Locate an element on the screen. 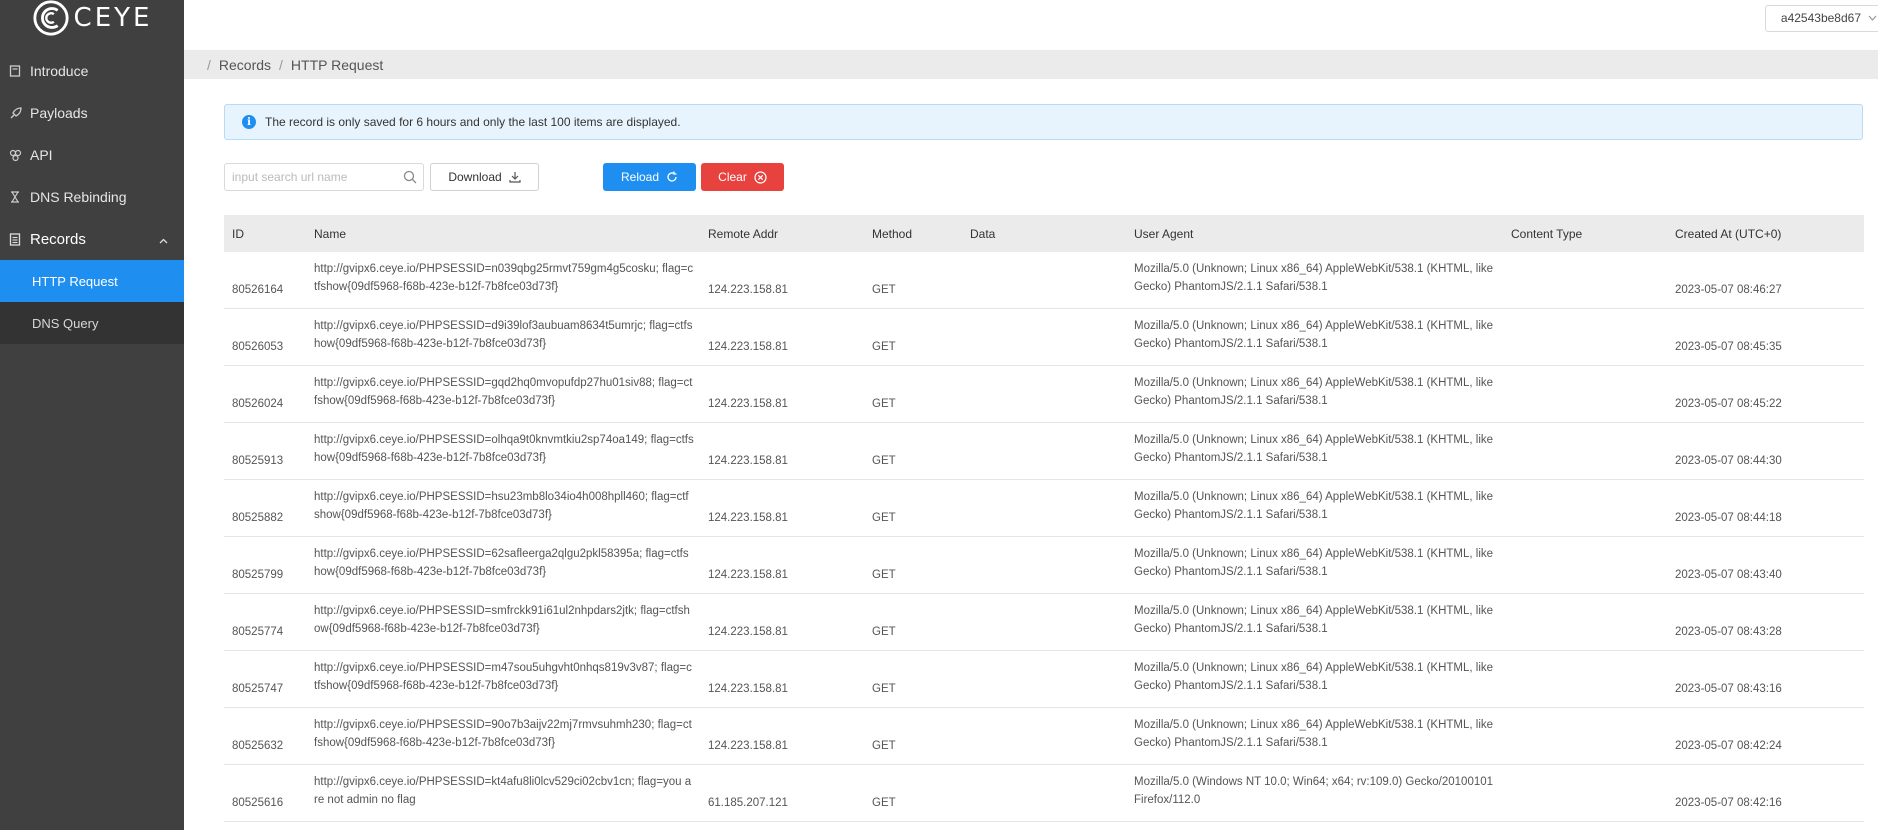 Image resolution: width=1878 pixels, height=830 pixels. user-dropdown: a42543be8d67 is located at coordinates (1821, 18).